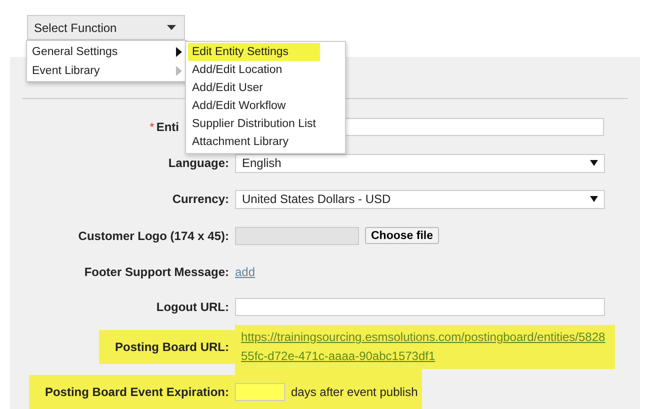  What do you see at coordinates (168, 127) in the screenshot?
I see `field-label: Enti` at bounding box center [168, 127].